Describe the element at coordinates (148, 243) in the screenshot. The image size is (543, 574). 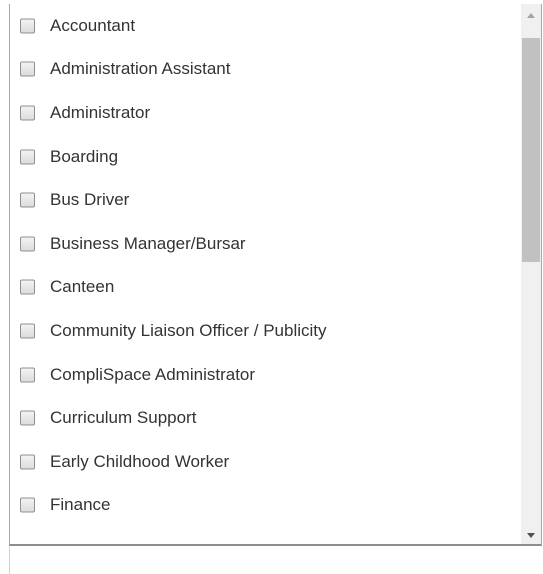
I see `role-label: Business Manager/Bursar` at that location.